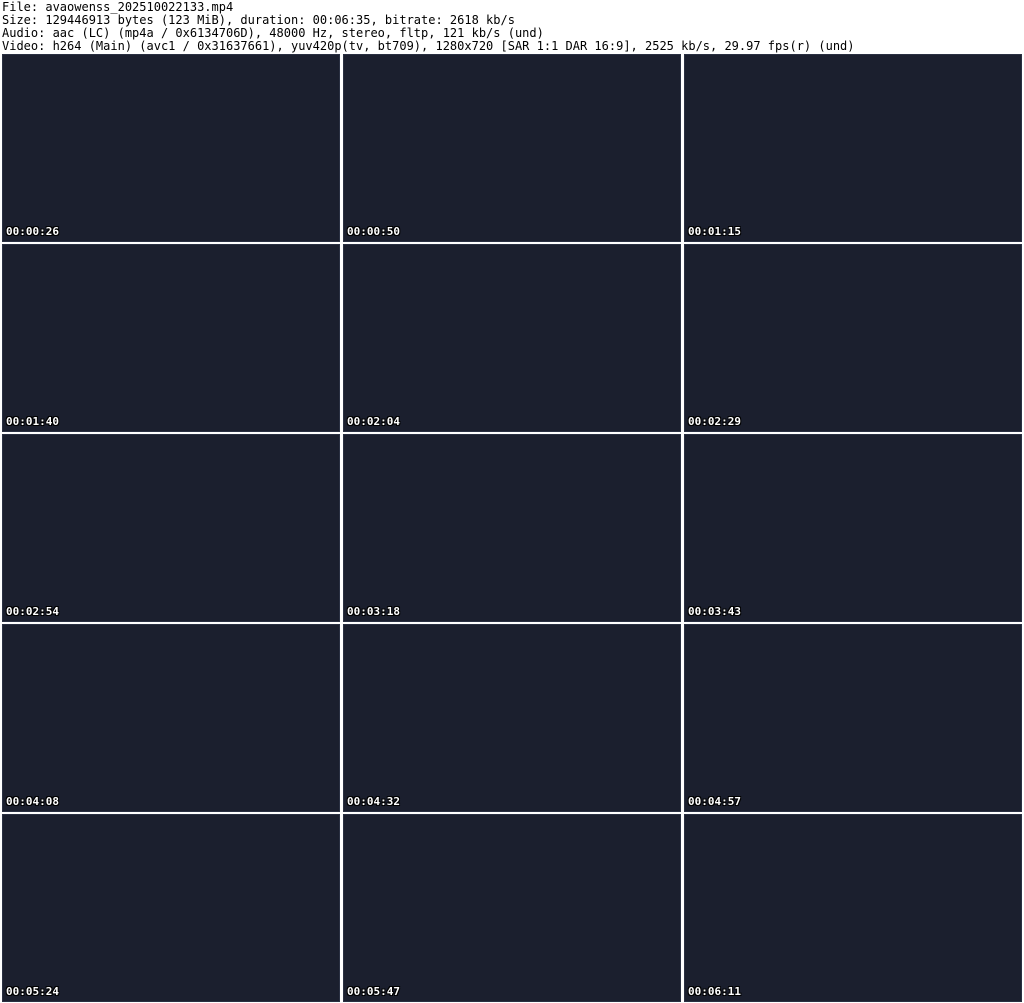 This screenshot has width=1024, height=1003. What do you see at coordinates (512, 148) in the screenshot?
I see `thumbnail-frame: 00:00:50` at bounding box center [512, 148].